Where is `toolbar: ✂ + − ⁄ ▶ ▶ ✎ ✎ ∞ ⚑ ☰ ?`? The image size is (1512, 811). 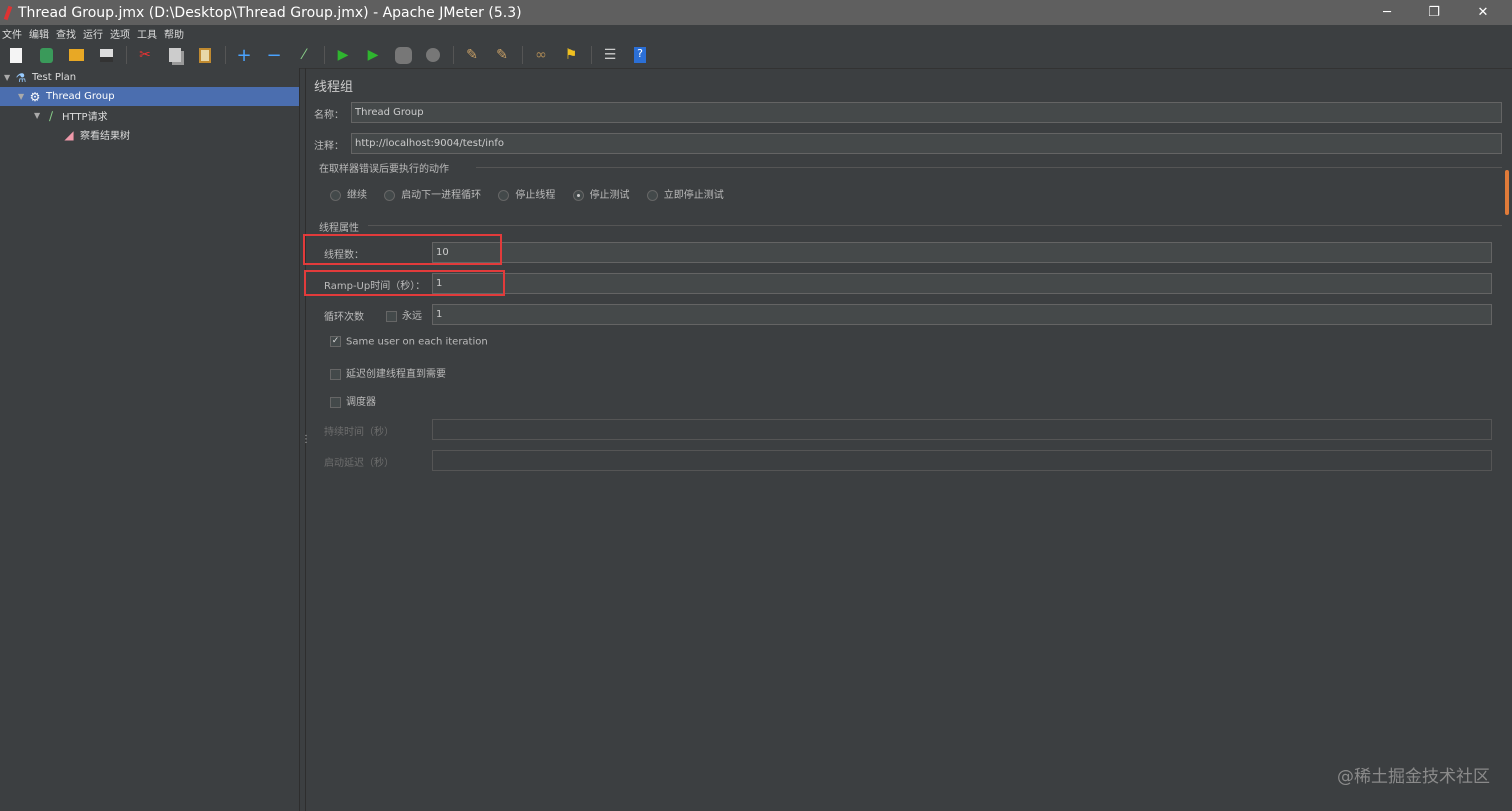
toolbar: ✂ + − ⁄ ▶ ▶ ✎ ✎ ∞ ⚑ ☰ ? is located at coordinates (756, 55).